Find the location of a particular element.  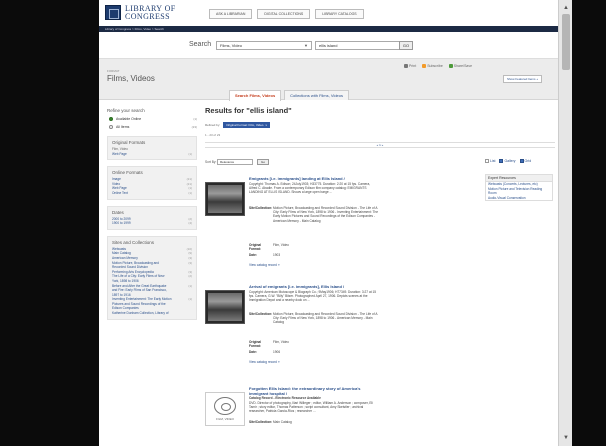

refined-by-label: Refined by: is located at coordinates (213, 125).